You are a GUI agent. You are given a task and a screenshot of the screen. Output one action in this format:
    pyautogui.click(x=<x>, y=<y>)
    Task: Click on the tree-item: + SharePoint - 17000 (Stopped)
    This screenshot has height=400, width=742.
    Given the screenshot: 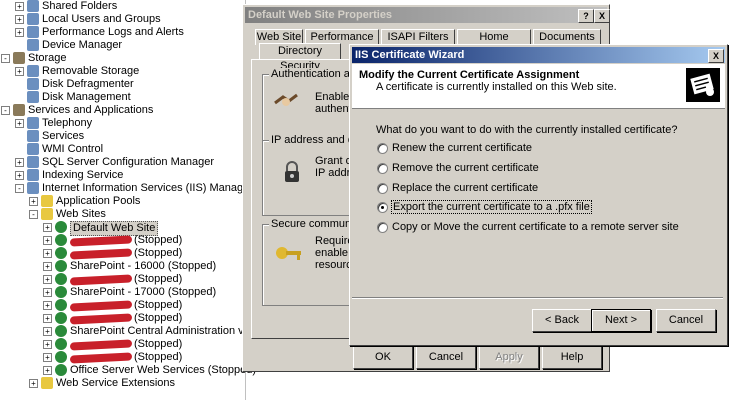 What is the action you would take?
    pyautogui.click(x=122, y=292)
    